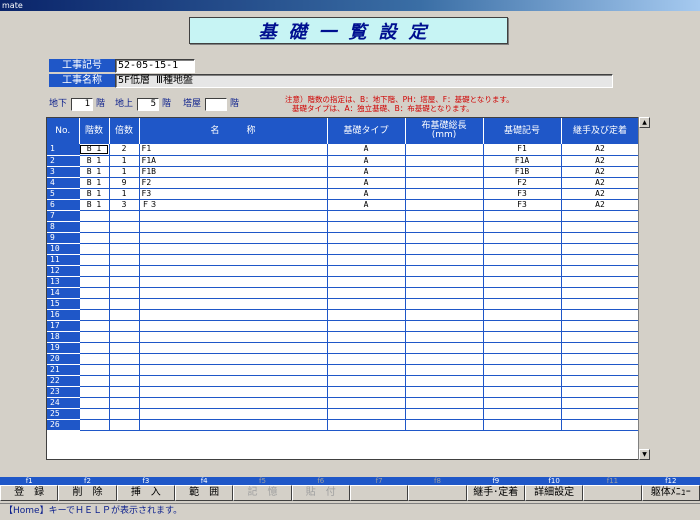 The height and width of the screenshot is (520, 700). Describe the element at coordinates (670, 489) in the screenshot. I see `fkey-f12-button: f12 躯体ﾒﾆｭｰ` at that location.